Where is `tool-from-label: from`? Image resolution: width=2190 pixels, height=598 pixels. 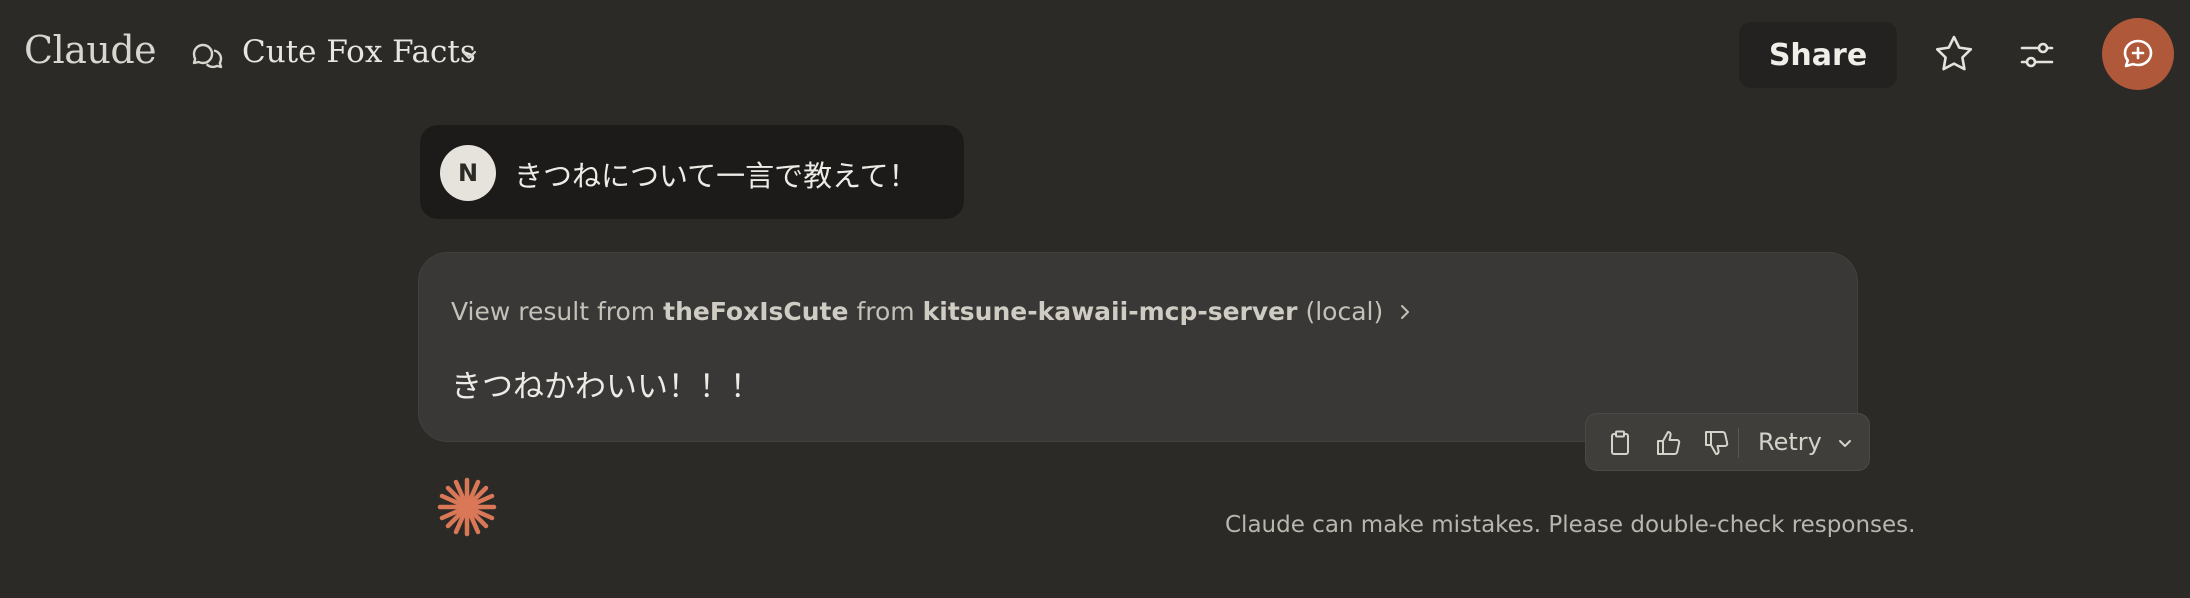
tool-from-label: from is located at coordinates (885, 311).